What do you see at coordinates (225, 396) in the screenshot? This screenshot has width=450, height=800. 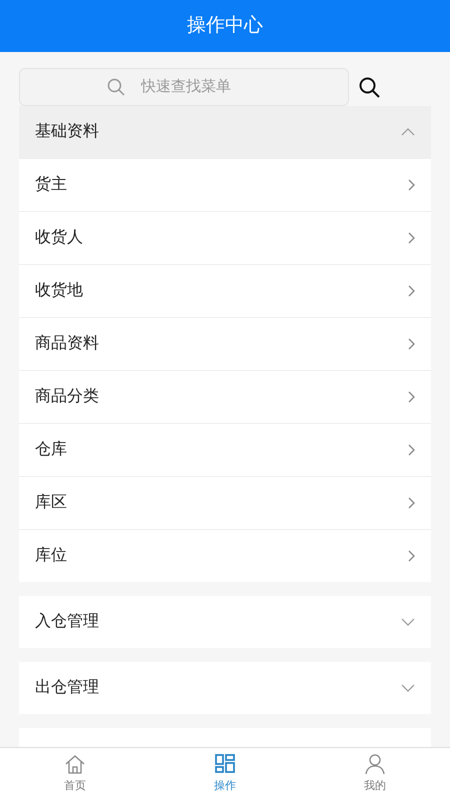 I see `menu-item: 商品分类` at bounding box center [225, 396].